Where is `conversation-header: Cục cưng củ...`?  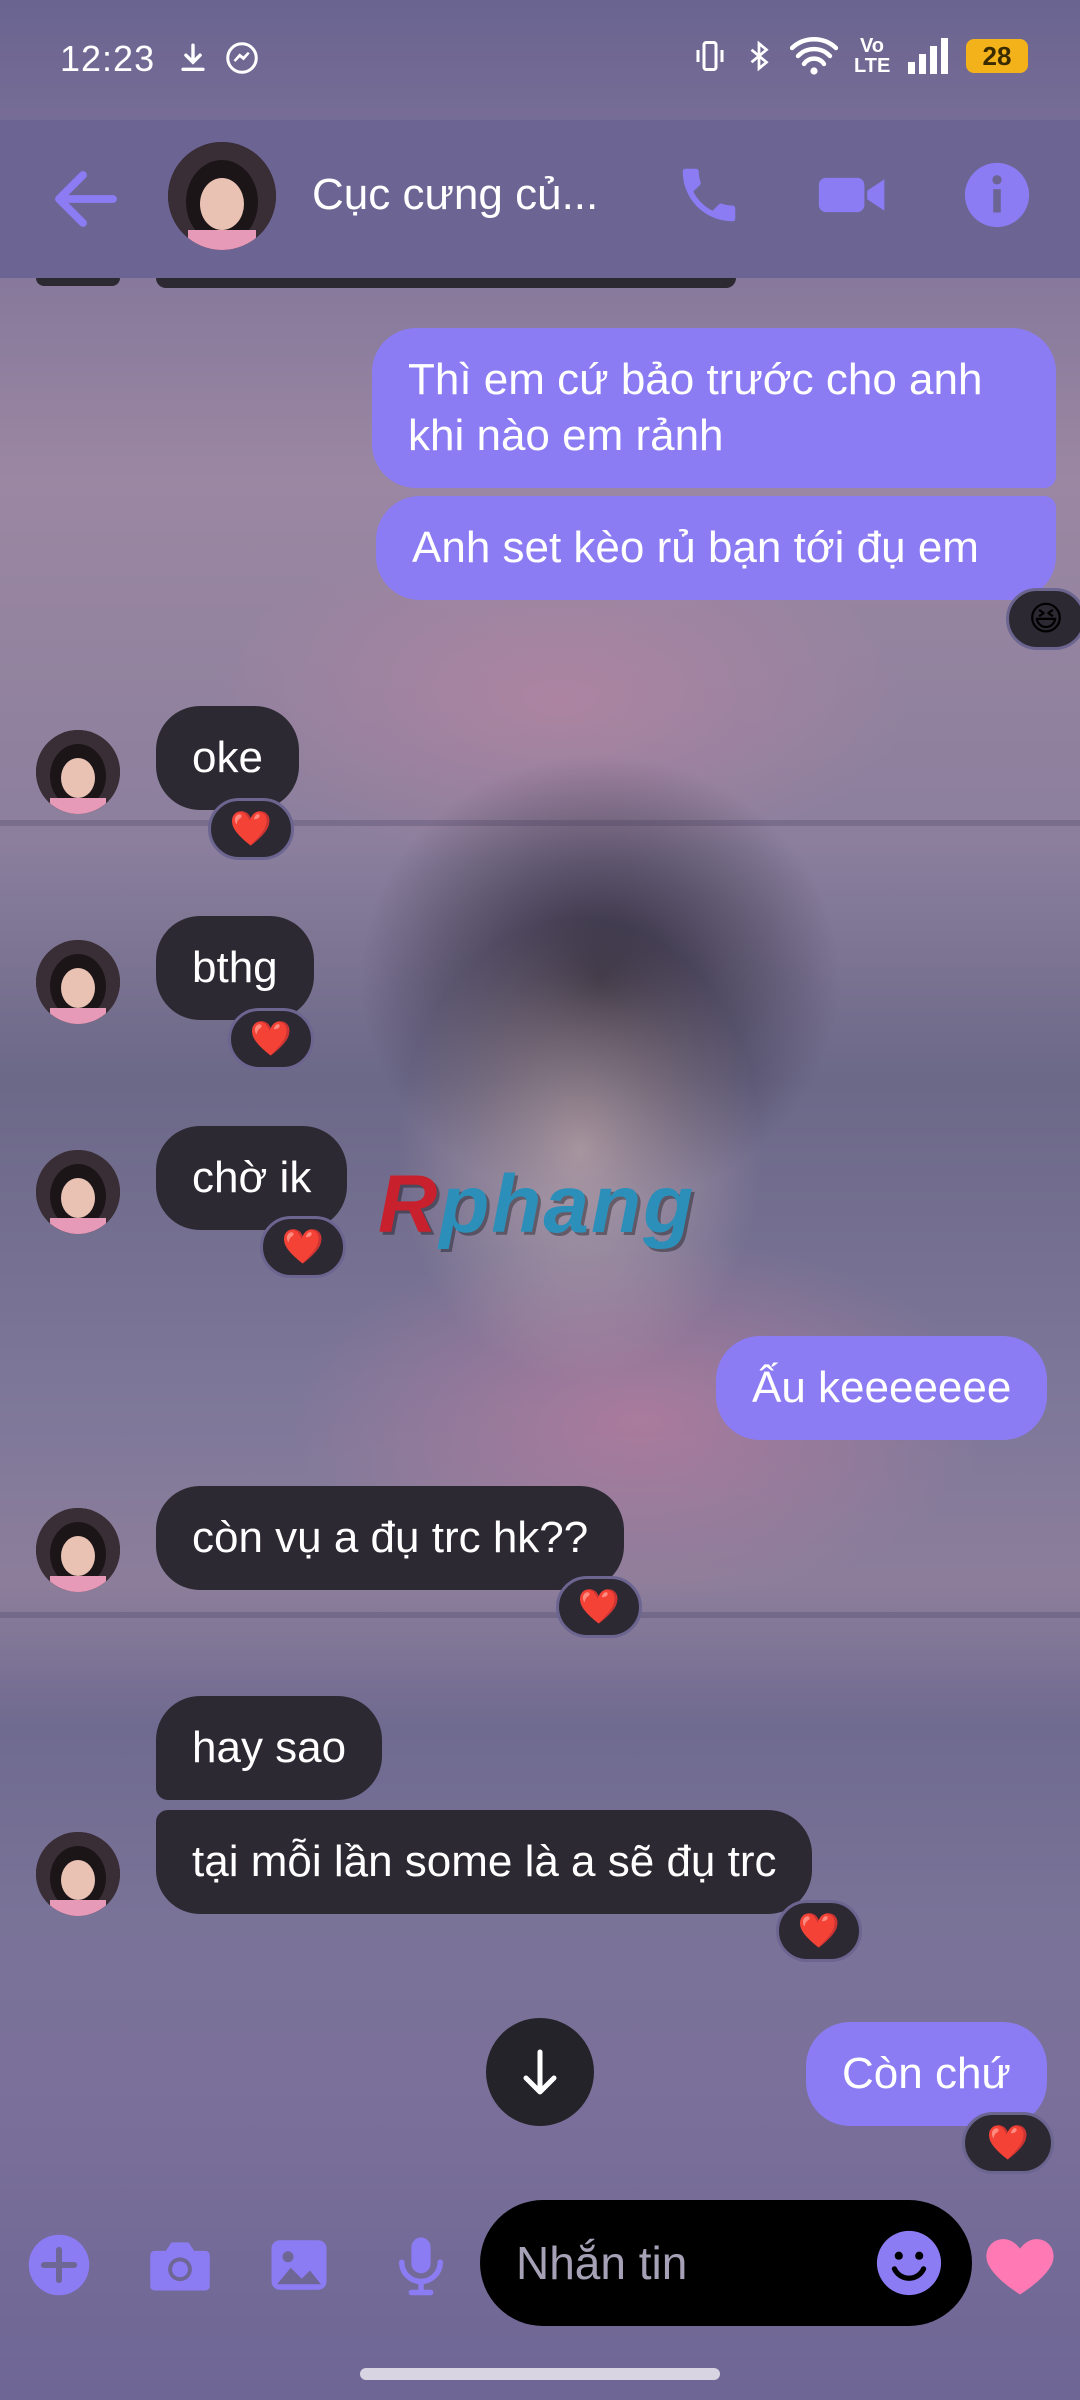
conversation-header: Cục cưng củ... is located at coordinates (540, 199).